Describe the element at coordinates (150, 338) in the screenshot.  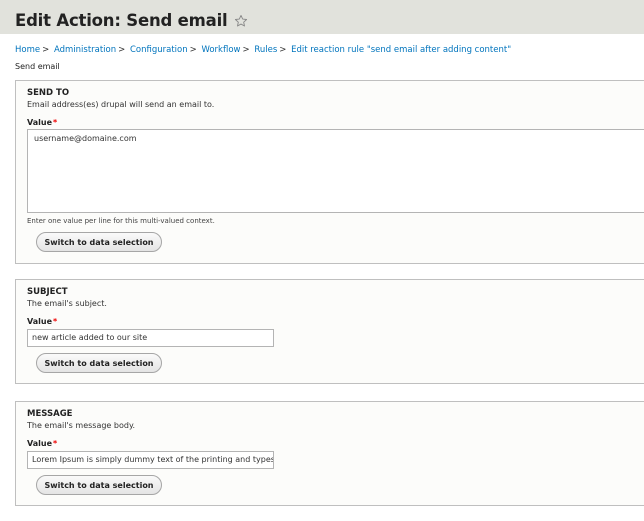
I see `subject-value-input: new article added to our site` at that location.